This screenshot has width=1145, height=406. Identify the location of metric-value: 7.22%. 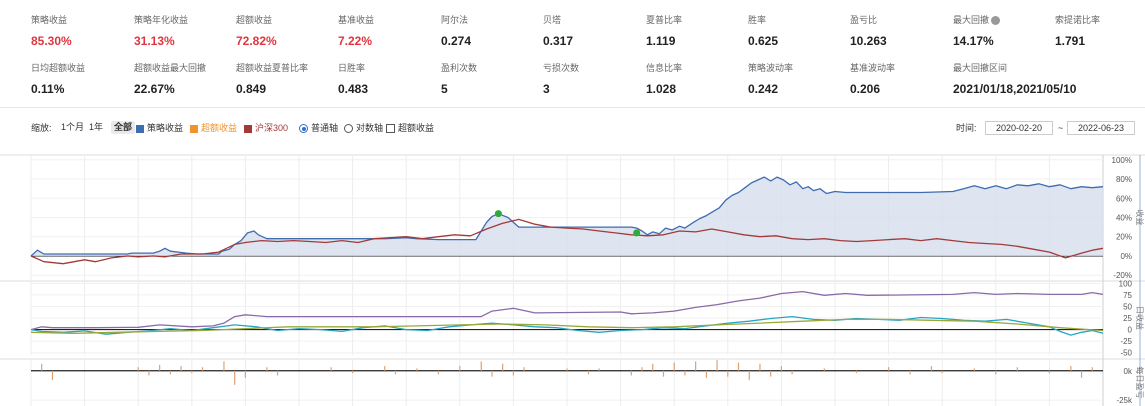
(355, 41).